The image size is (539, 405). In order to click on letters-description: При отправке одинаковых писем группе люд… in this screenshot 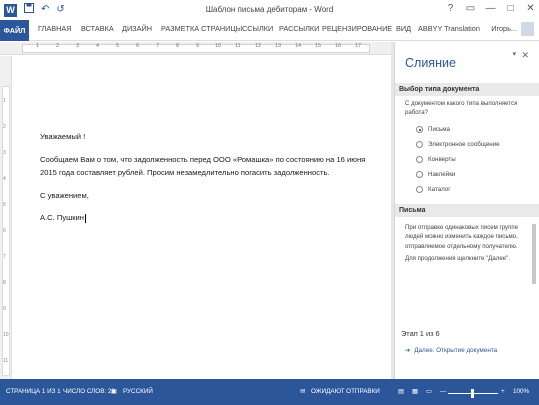, I will do `click(462, 237)`.